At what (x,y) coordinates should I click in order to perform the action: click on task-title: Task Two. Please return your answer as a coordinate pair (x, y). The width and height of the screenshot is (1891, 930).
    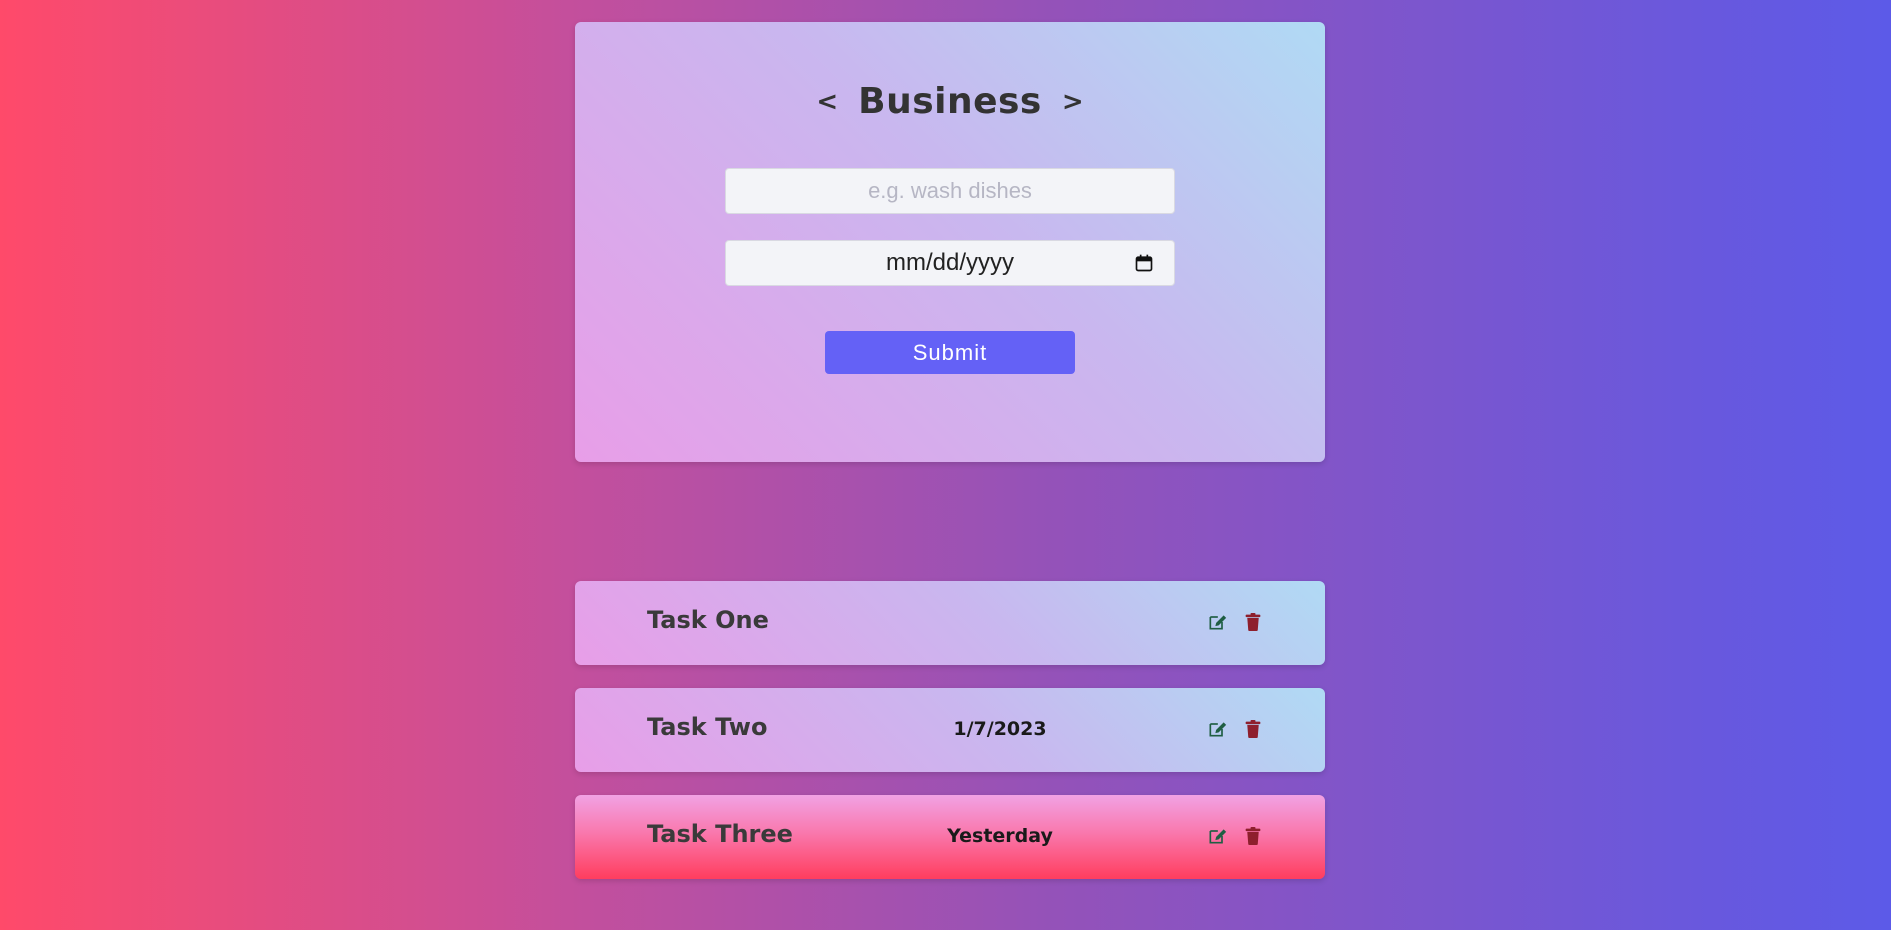
    Looking at the image, I should click on (707, 727).